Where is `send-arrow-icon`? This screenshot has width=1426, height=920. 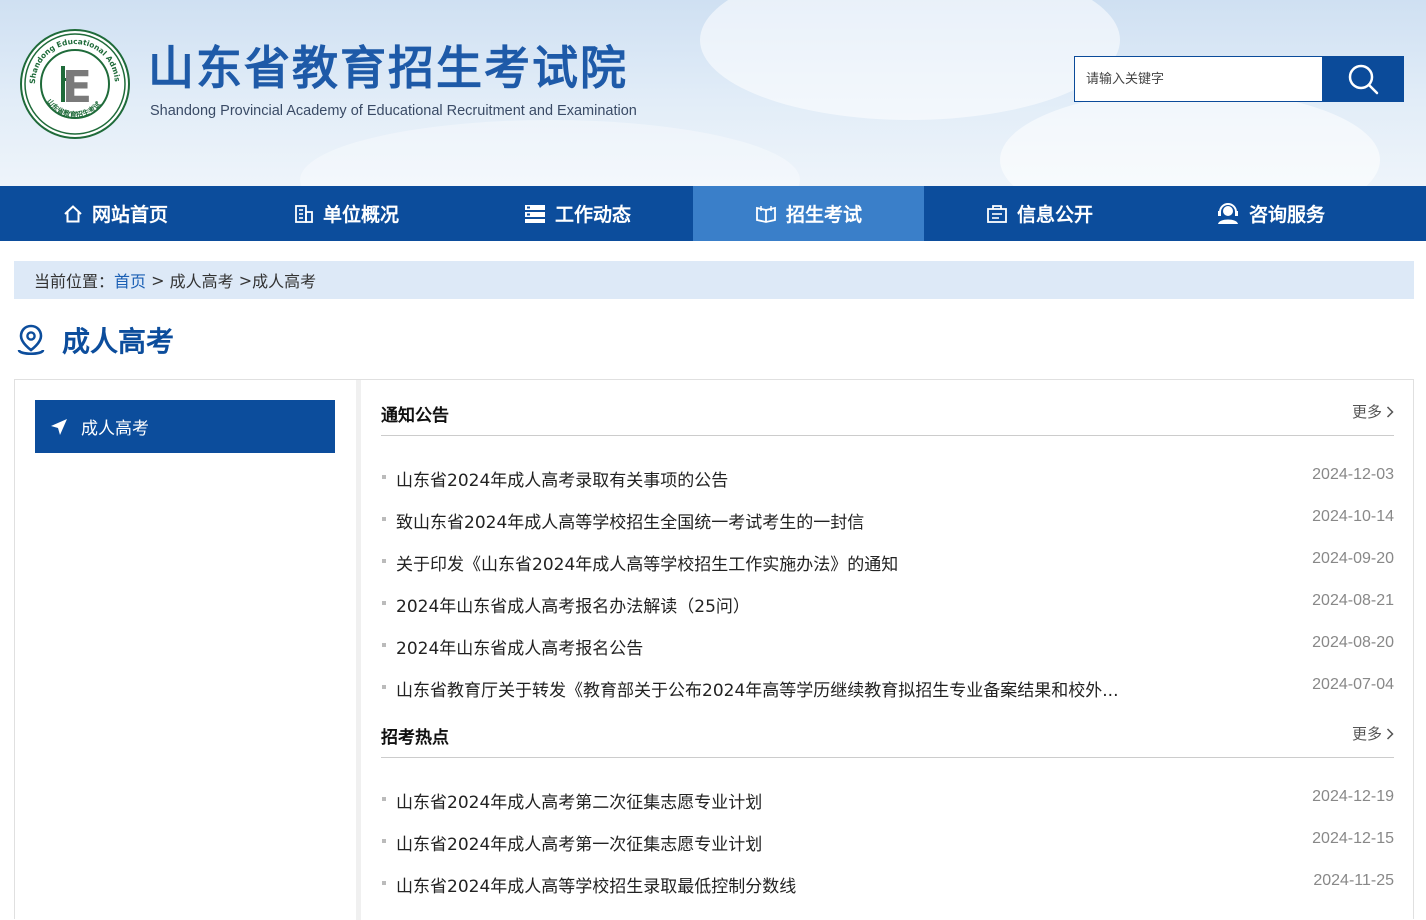
send-arrow-icon is located at coordinates (59, 426).